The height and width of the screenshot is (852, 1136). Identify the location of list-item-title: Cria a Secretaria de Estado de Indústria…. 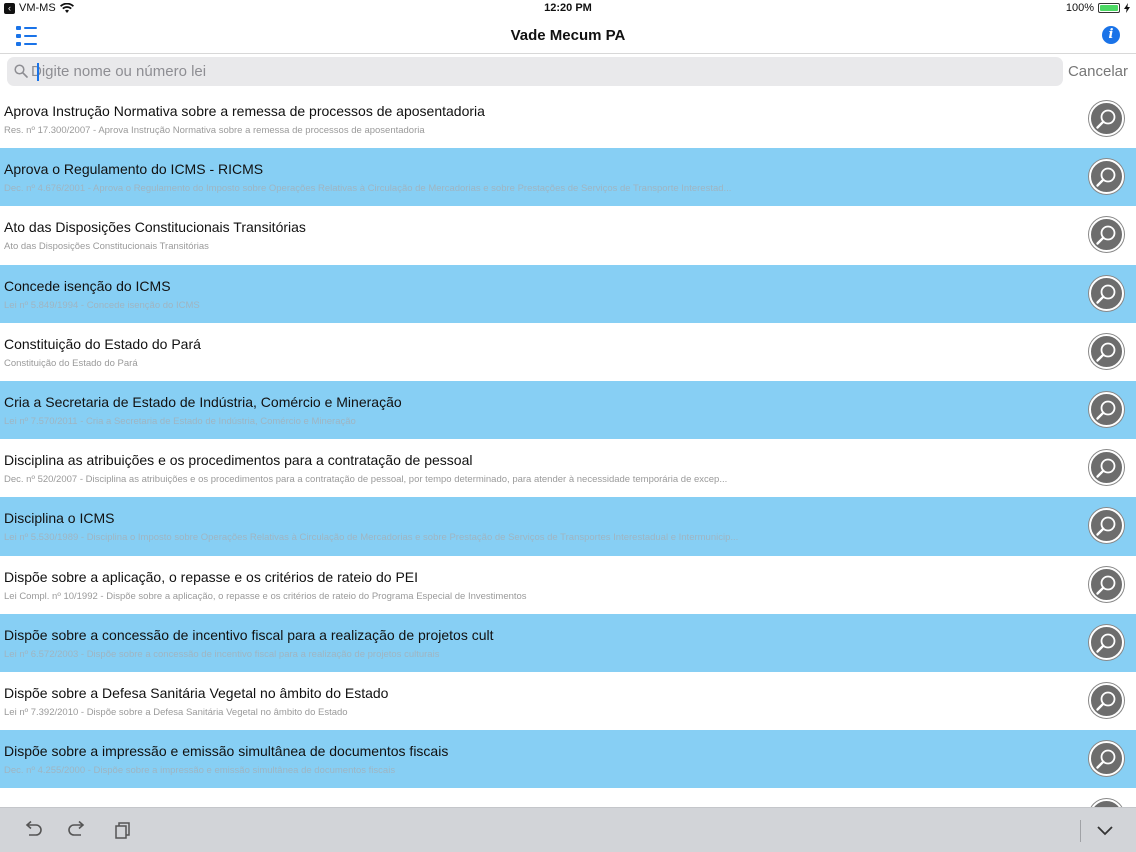
(203, 401).